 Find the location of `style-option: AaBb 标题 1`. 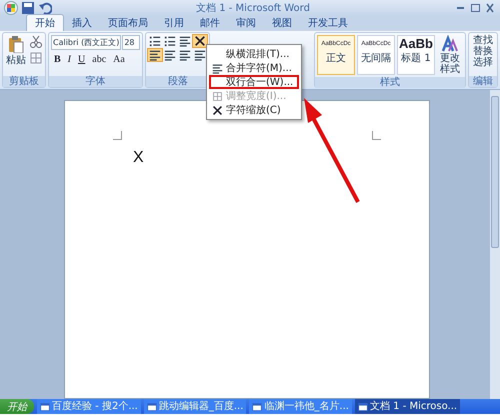

style-option: AaBb 标题 1 is located at coordinates (416, 55).